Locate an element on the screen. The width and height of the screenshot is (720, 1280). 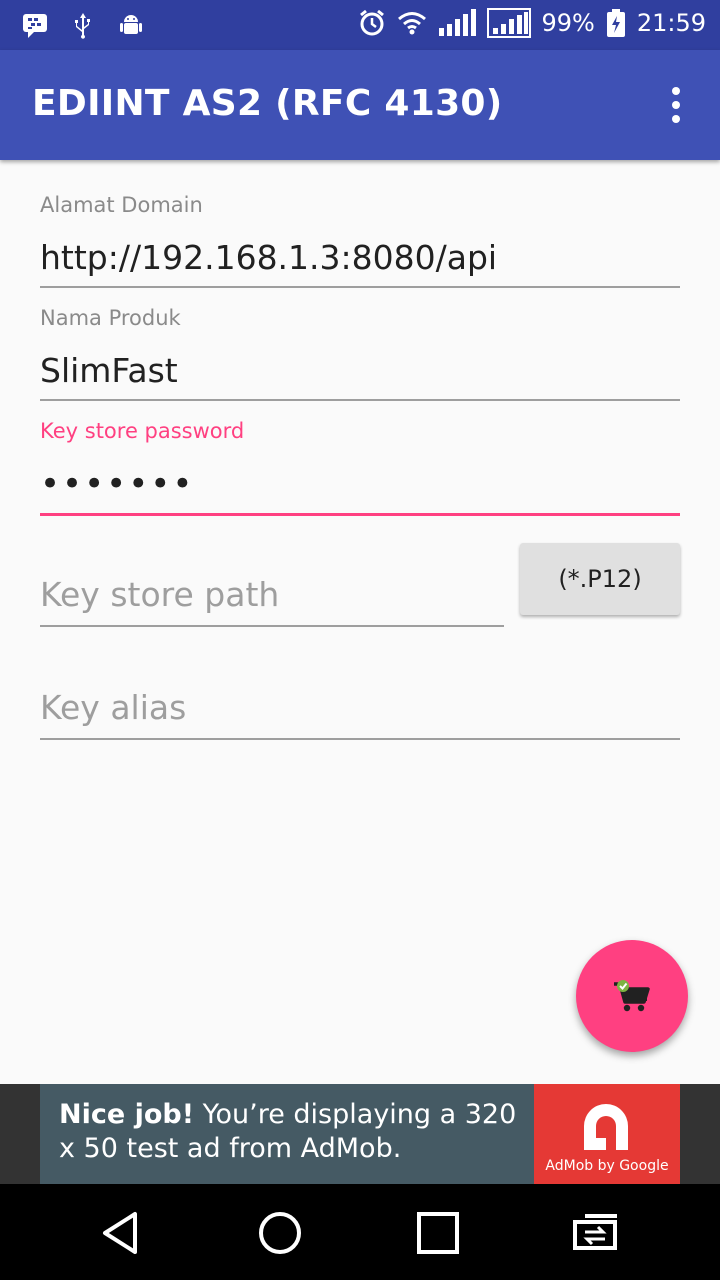
system-nav-bar is located at coordinates (360, 1232).